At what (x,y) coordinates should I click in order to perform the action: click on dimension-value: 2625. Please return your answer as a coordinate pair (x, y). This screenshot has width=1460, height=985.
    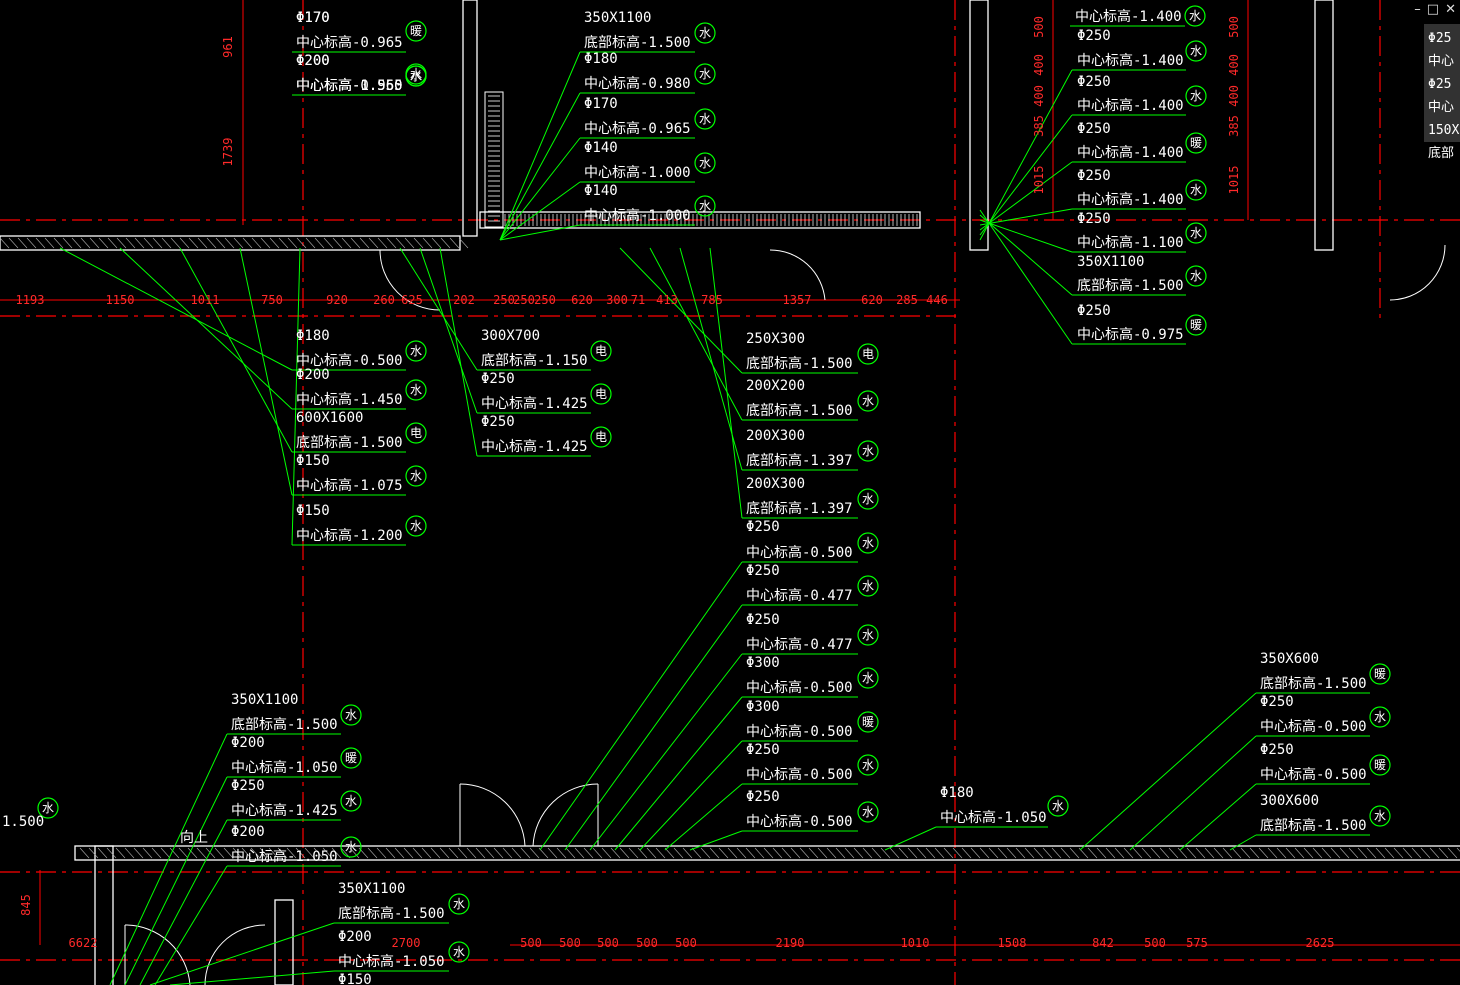
    Looking at the image, I should click on (1320, 943).